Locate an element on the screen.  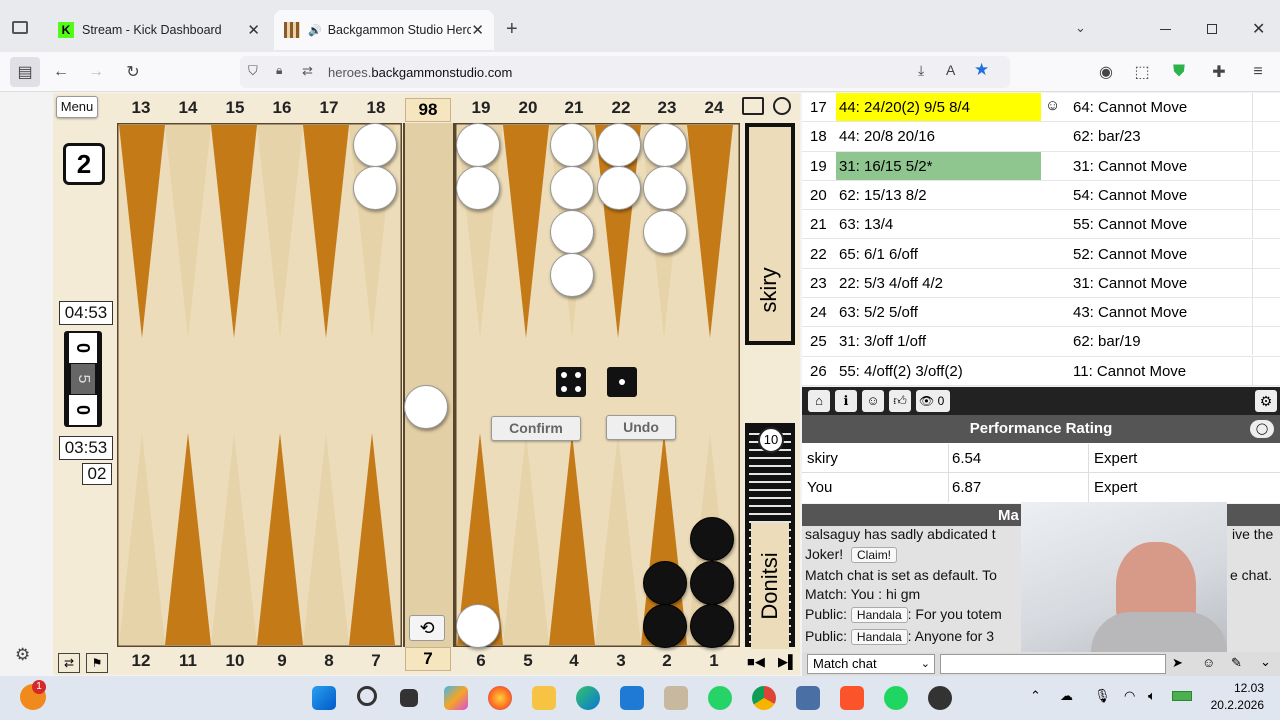
taskbar-date: 20.2.2026 is located at coordinates (1232, 705).